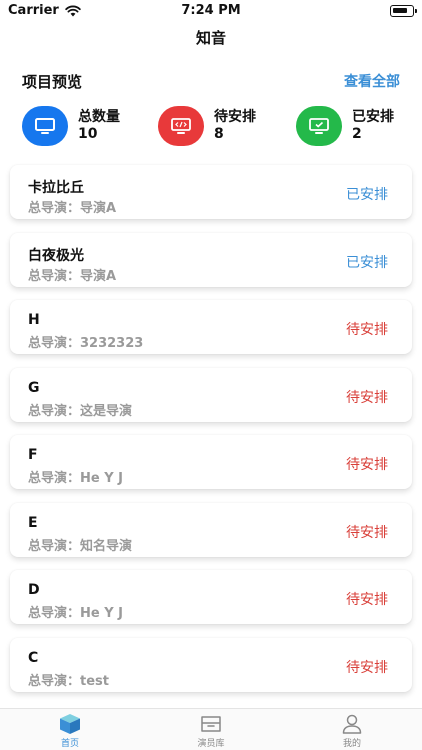 Image resolution: width=422 pixels, height=750 pixels. What do you see at coordinates (319, 126) in the screenshot?
I see `check-screen-icon` at bounding box center [319, 126].